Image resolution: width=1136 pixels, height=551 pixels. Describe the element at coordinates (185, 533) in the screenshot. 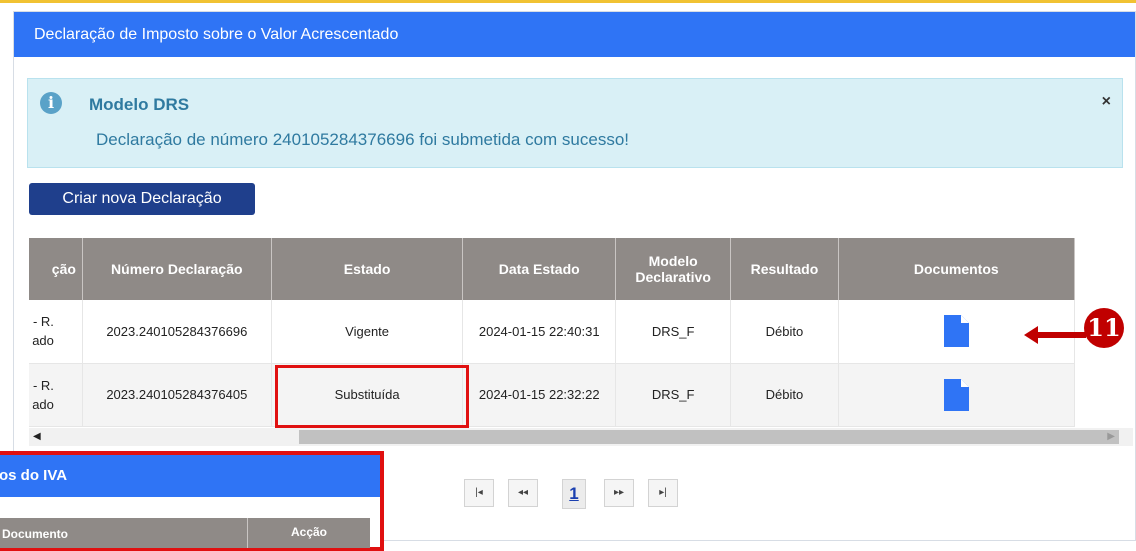

I see `dialog-table-header: Documento Acção` at that location.